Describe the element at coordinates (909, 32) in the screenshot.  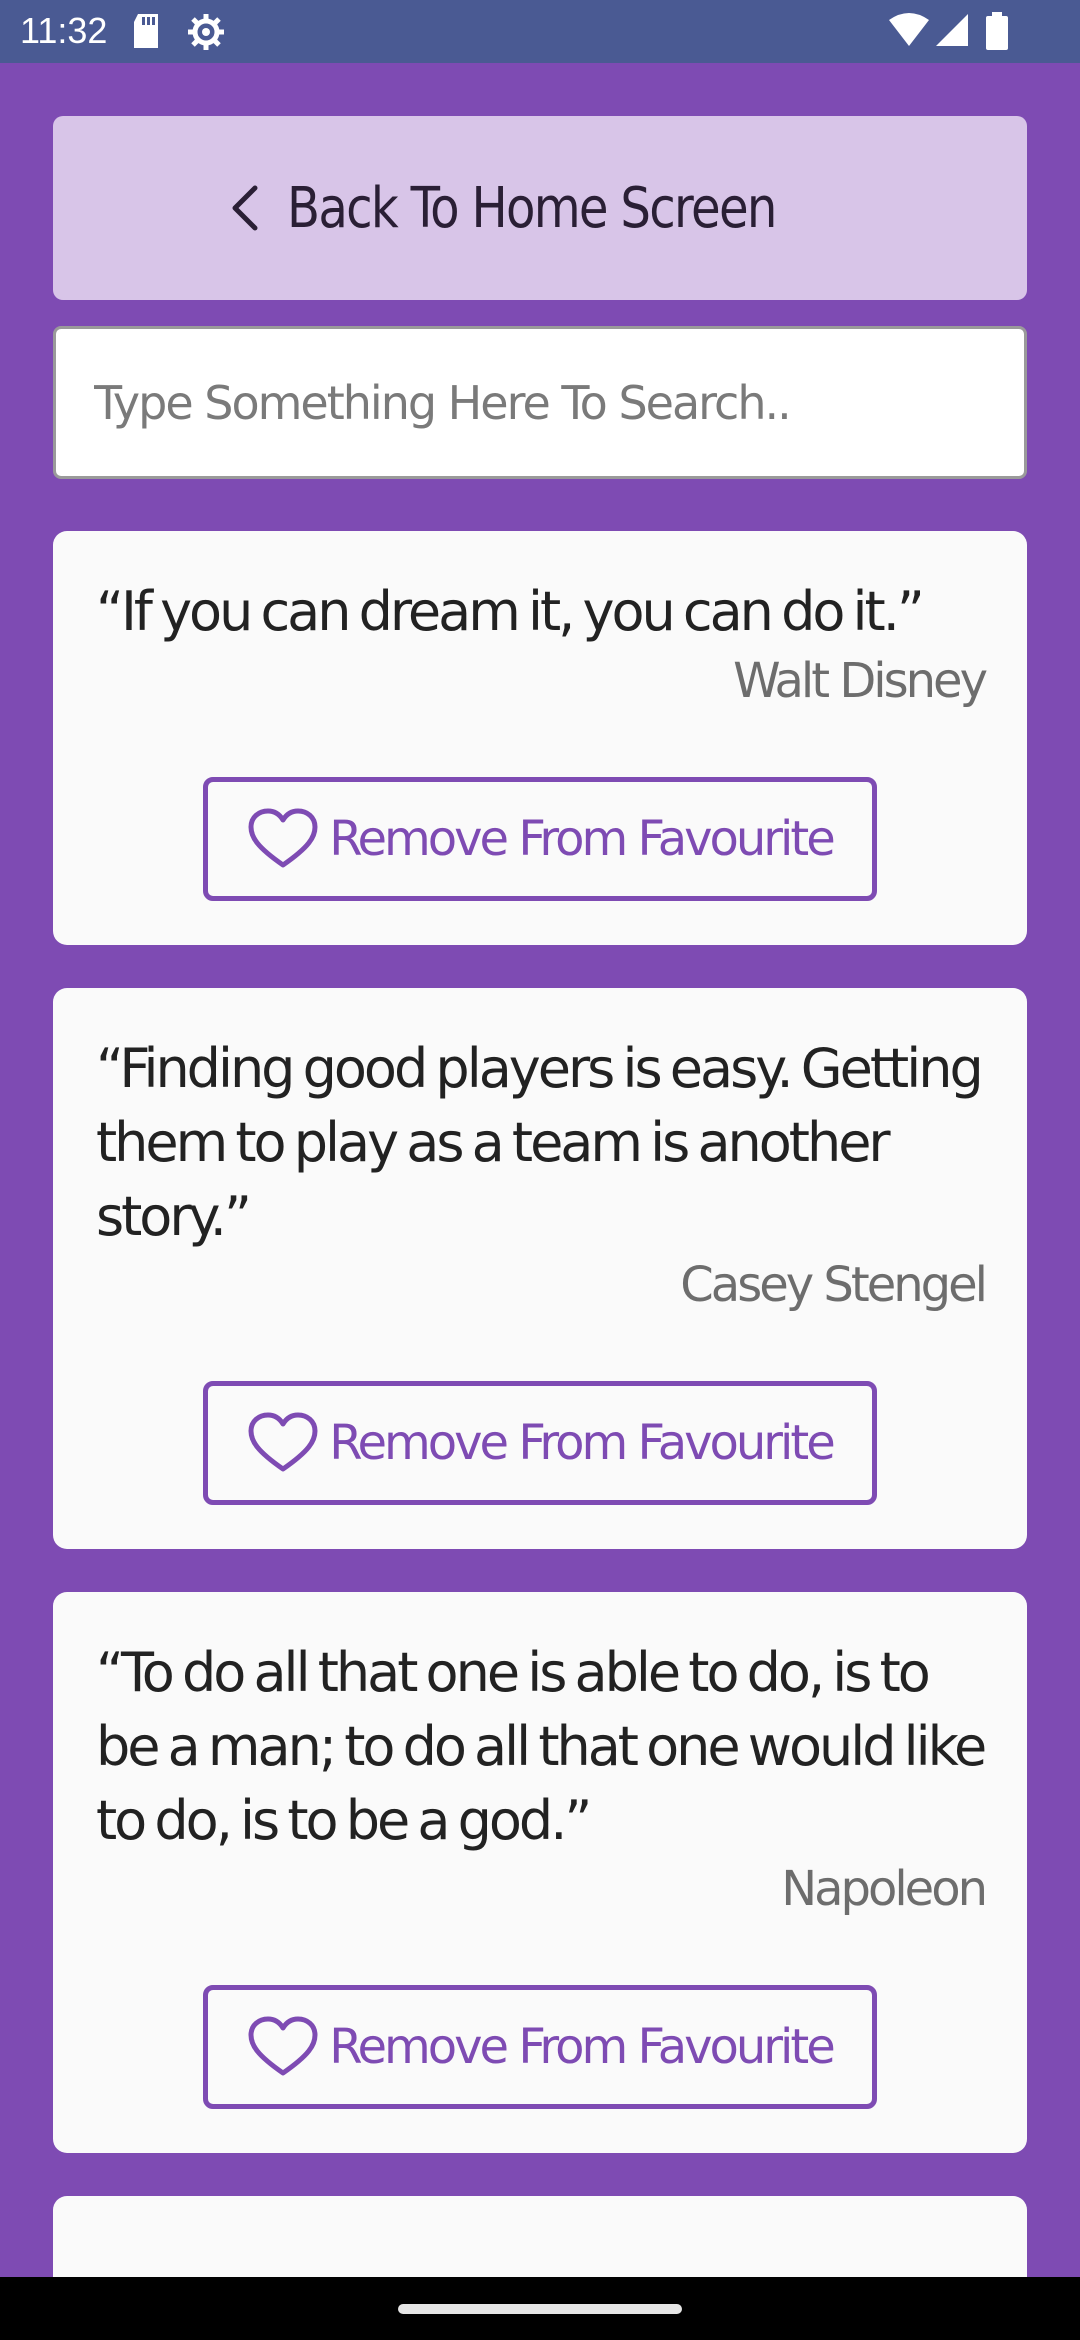
I see `wifi-icon` at that location.